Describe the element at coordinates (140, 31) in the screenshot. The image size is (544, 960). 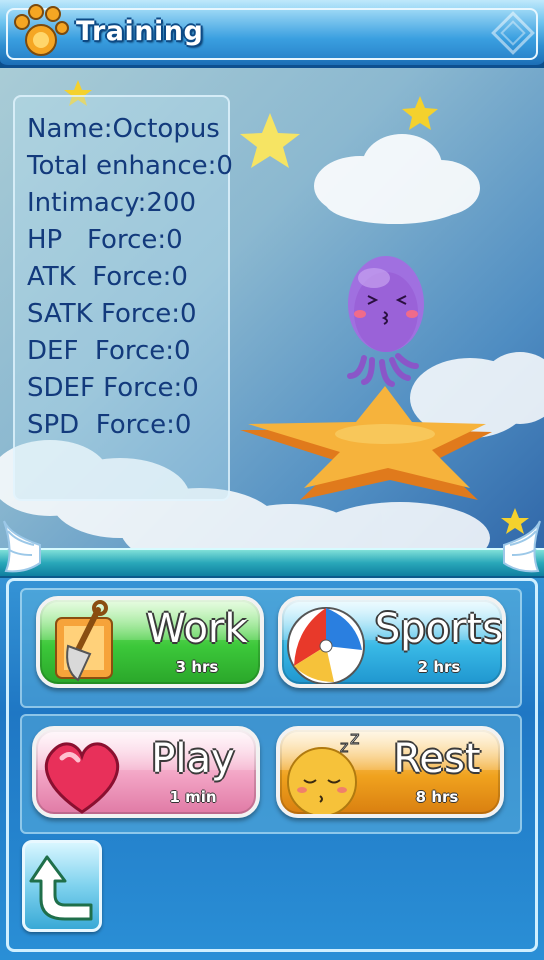
I see `page-title: Training` at that location.